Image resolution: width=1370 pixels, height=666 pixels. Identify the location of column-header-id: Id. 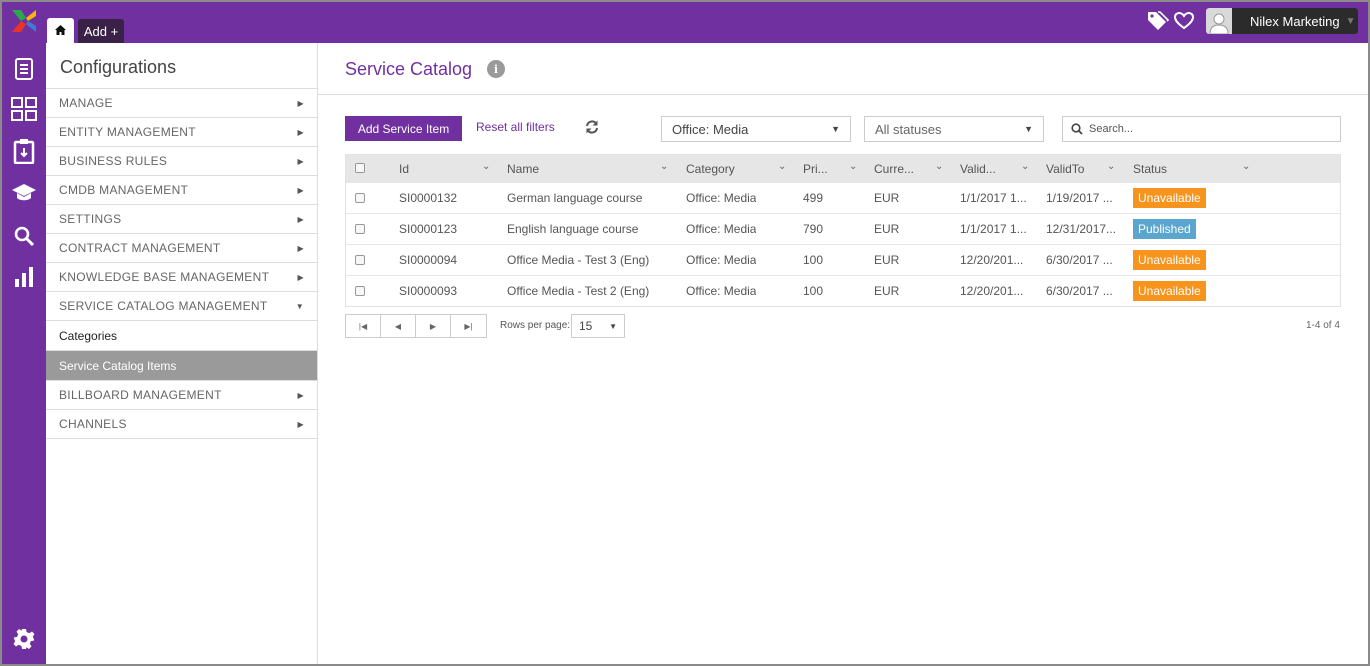
(404, 169).